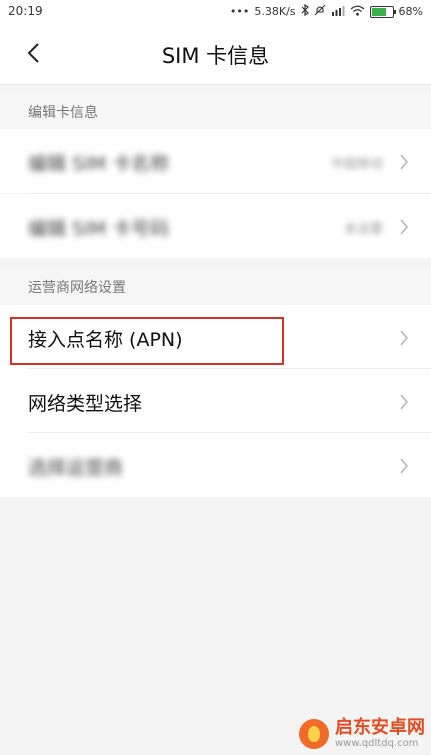 The width and height of the screenshot is (431, 755). Describe the element at coordinates (99, 164) in the screenshot. I see `row-label: 编辑 SIM 卡名称` at that location.